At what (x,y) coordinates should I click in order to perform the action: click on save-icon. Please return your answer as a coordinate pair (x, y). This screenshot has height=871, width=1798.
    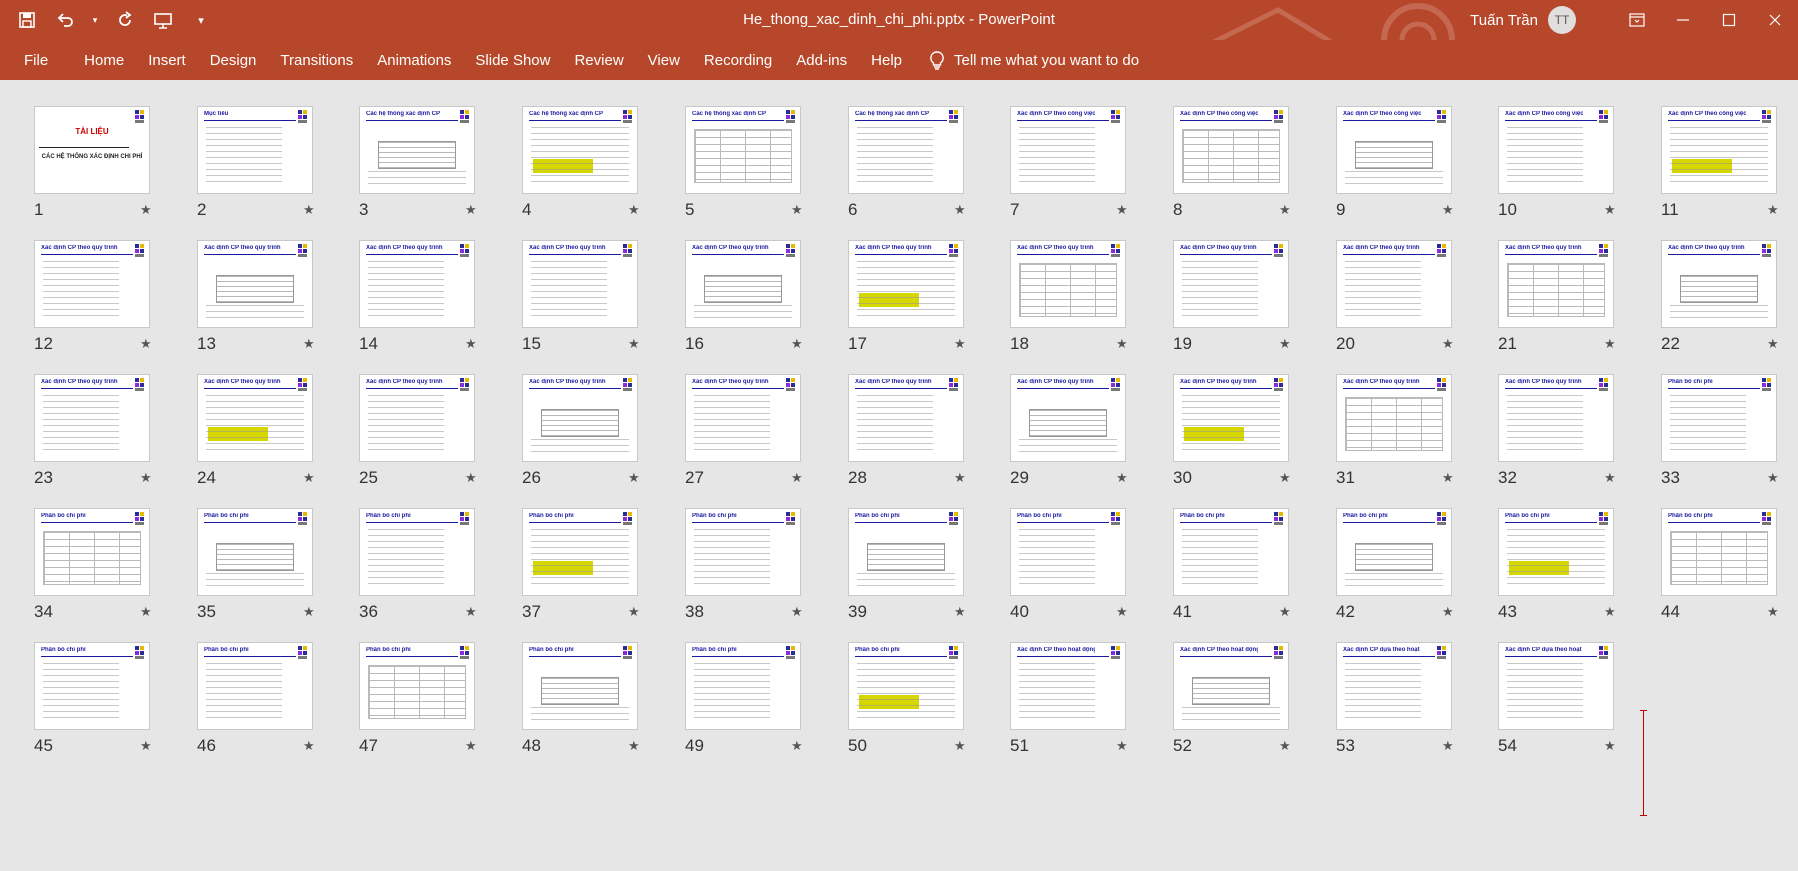
    Looking at the image, I should click on (27, 20).